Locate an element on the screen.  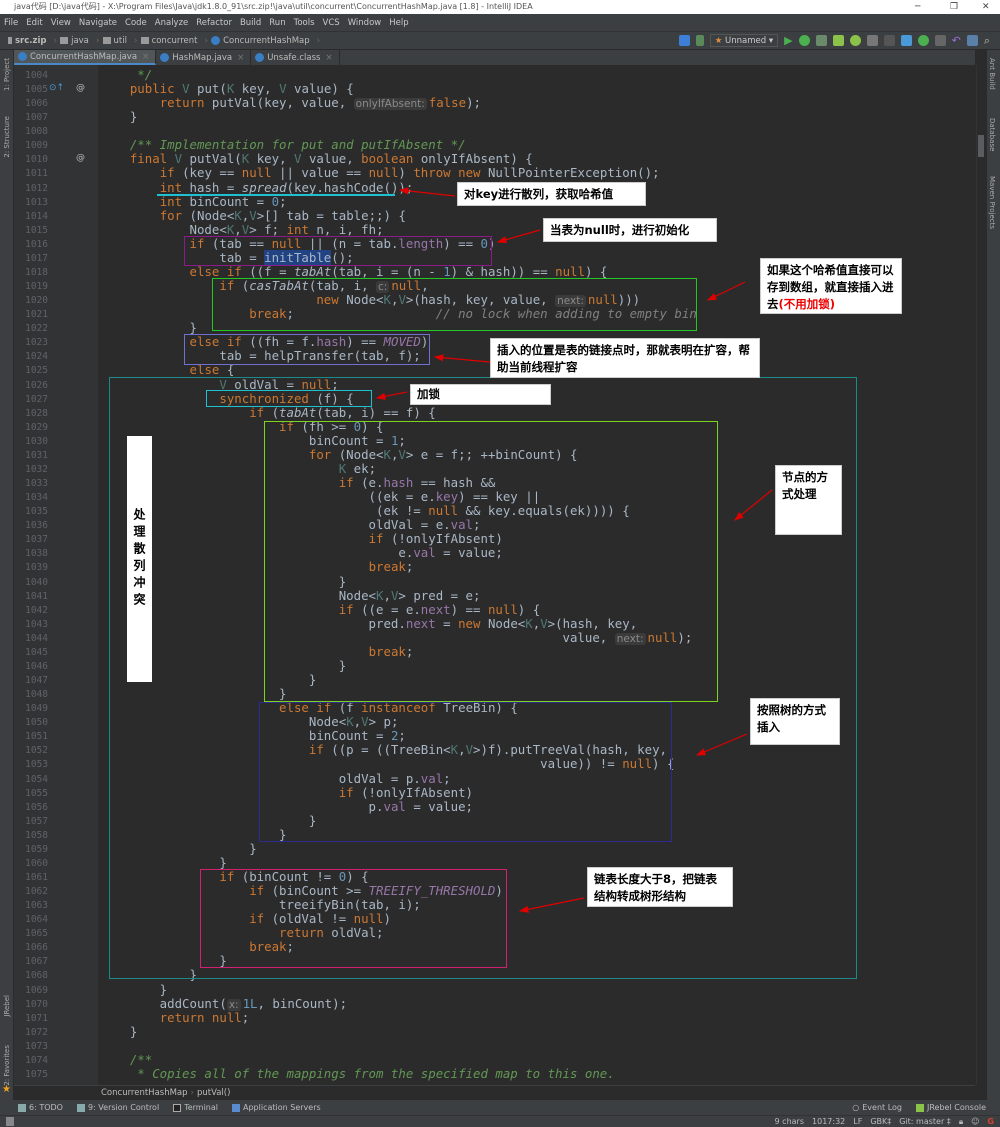
code-line: Node<K,V> f; int n, i, fh; is located at coordinates (242, 229).